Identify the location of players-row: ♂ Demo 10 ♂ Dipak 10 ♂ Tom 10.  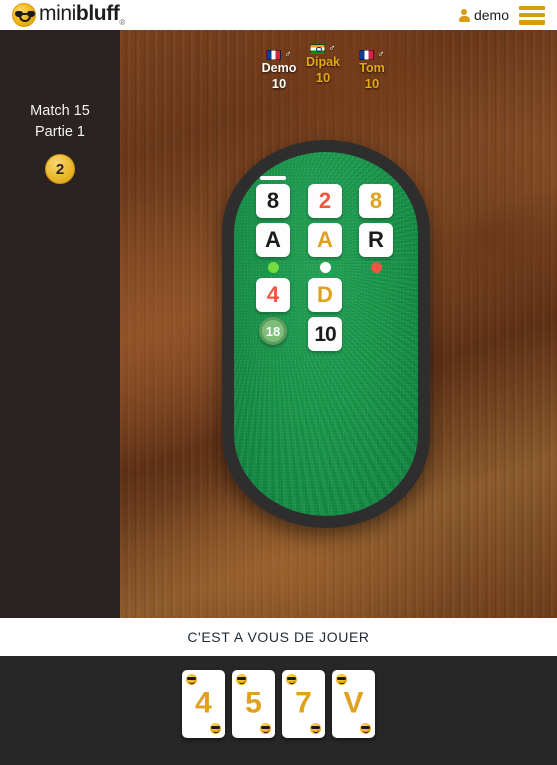
(338, 81).